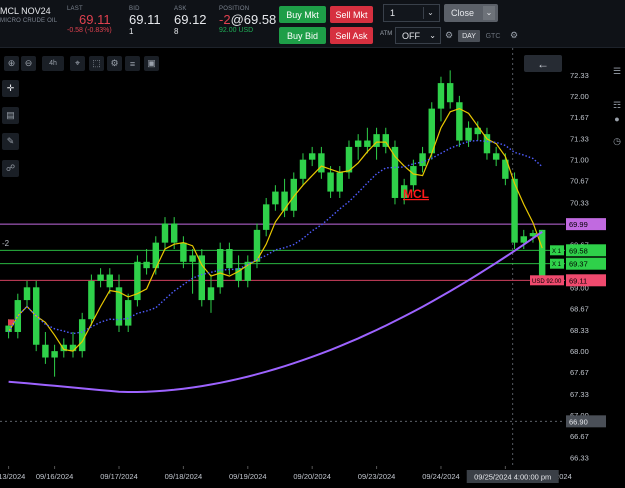  What do you see at coordinates (55, 476) in the screenshot?
I see `time-tick-label: 09/16/2024` at bounding box center [55, 476].